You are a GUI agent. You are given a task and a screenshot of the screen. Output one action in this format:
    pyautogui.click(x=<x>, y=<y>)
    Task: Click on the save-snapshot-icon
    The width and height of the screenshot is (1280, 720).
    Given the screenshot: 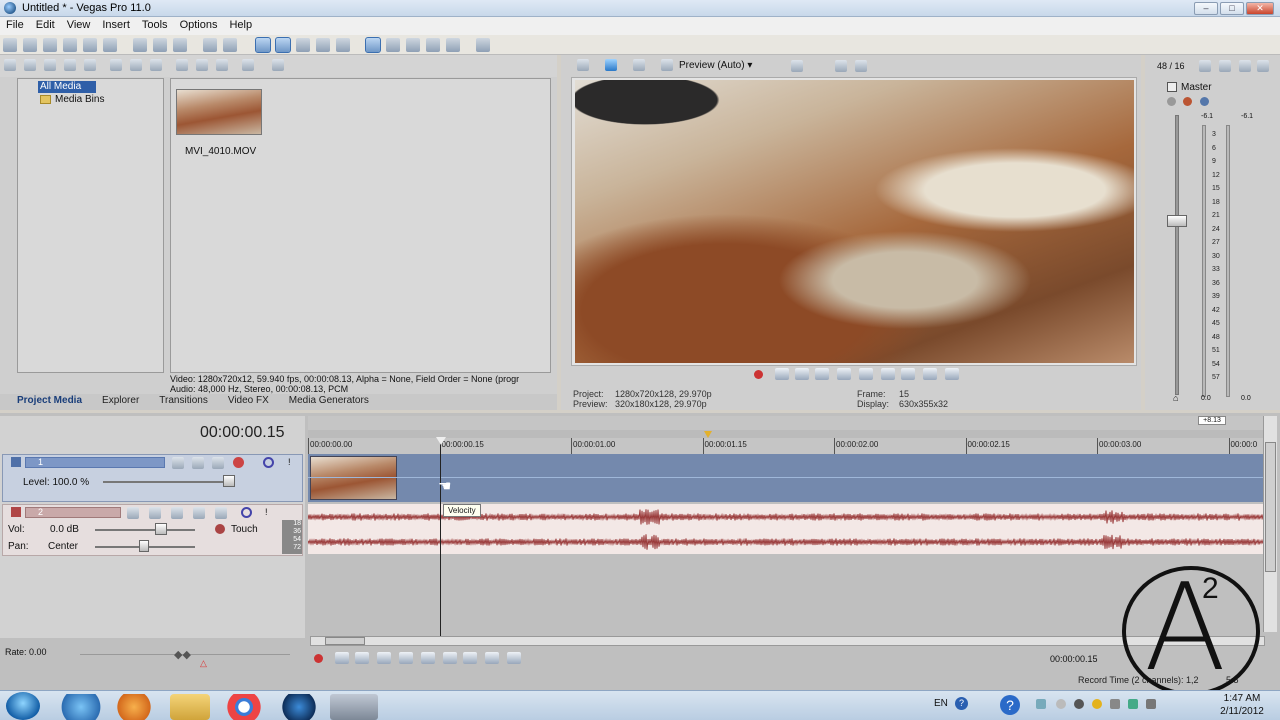 What is the action you would take?
    pyautogui.click(x=861, y=66)
    